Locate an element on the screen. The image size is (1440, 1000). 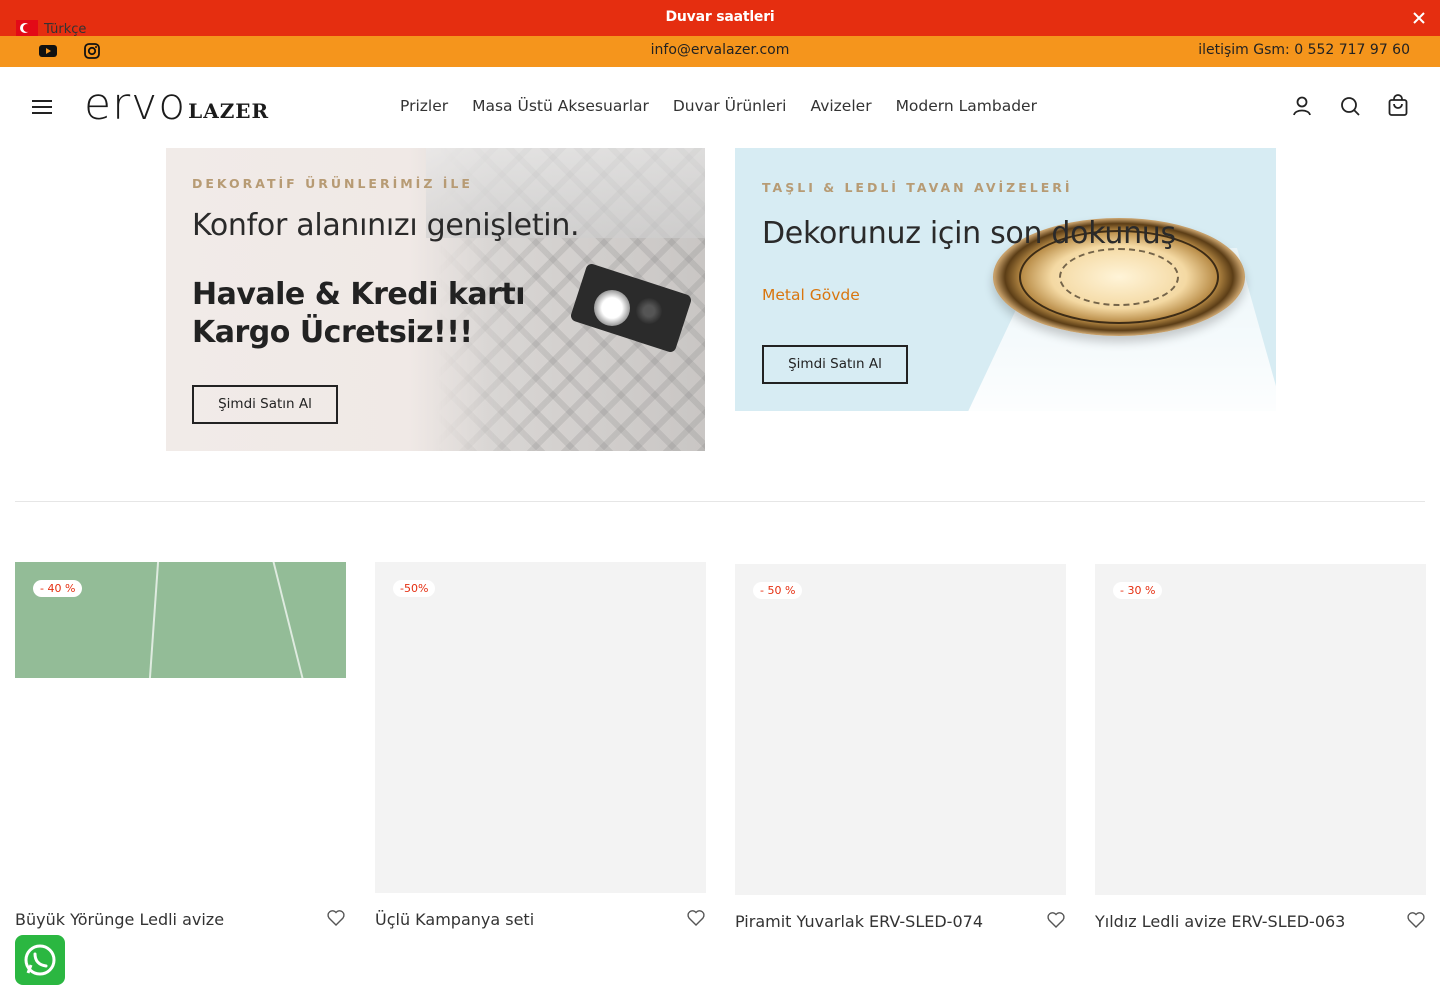
logo-sub: LAZER is located at coordinates (229, 111).